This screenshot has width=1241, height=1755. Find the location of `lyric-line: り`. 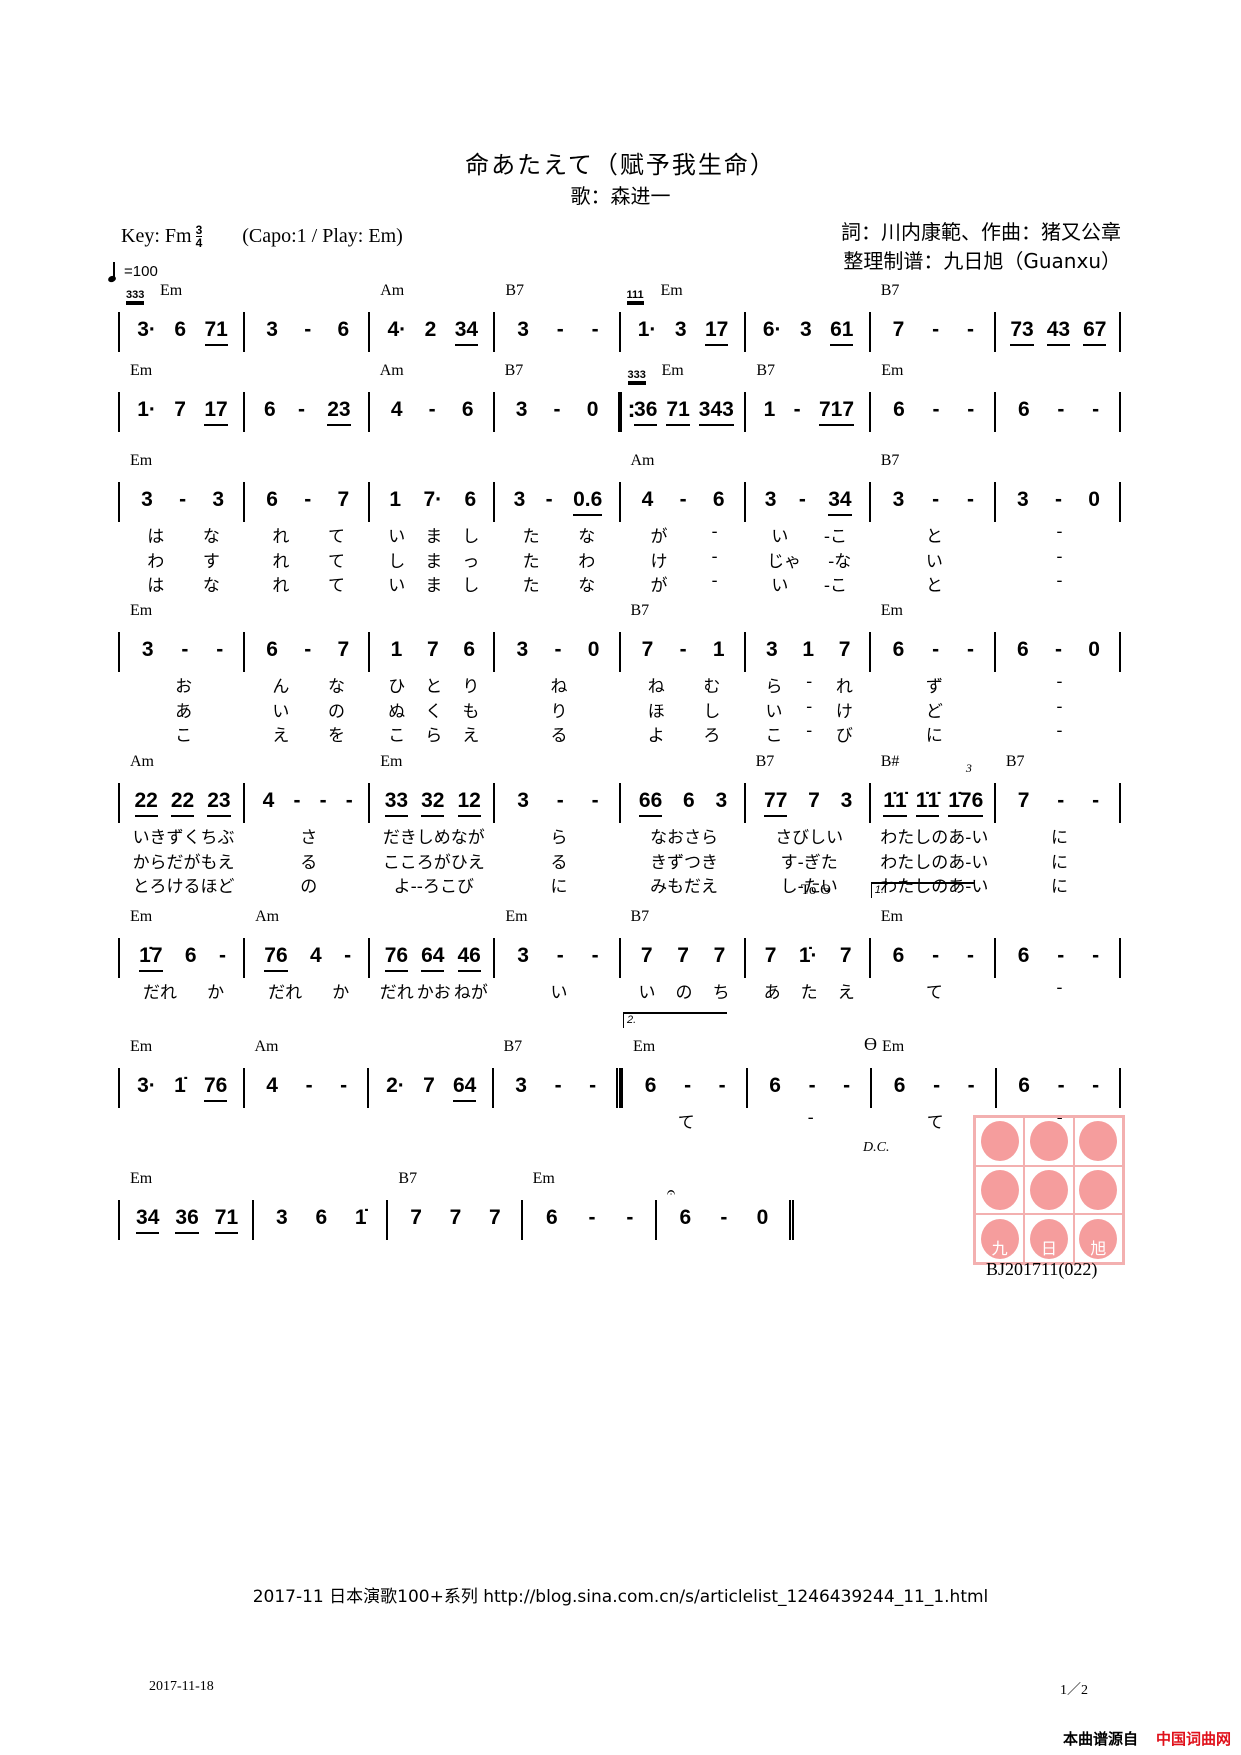

lyric-line: り is located at coordinates (558, 709).